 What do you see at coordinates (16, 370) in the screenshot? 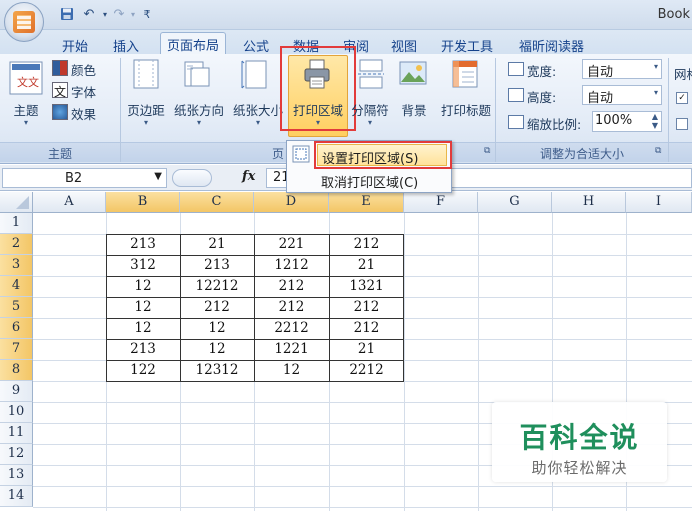
I see `row-header-8: 8` at bounding box center [16, 370].